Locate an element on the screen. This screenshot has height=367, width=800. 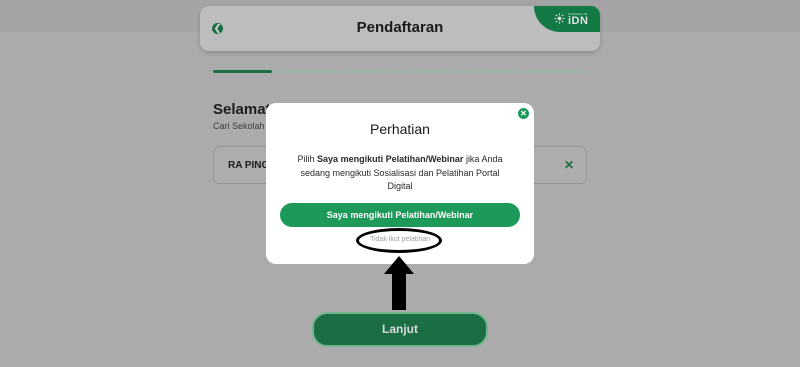
annotation-ellipse is located at coordinates (399, 240).